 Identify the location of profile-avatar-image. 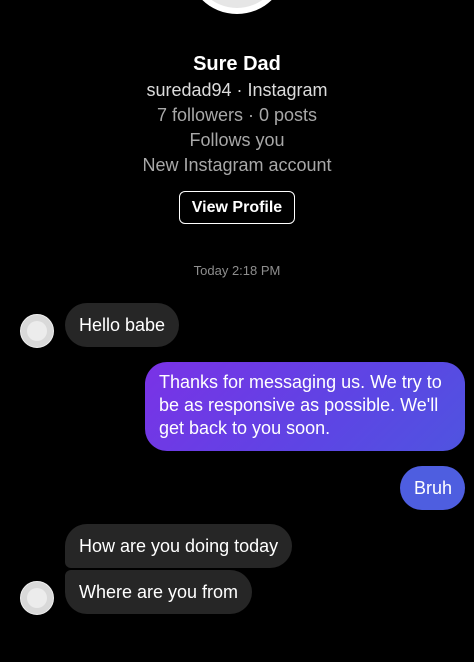
(237, 4).